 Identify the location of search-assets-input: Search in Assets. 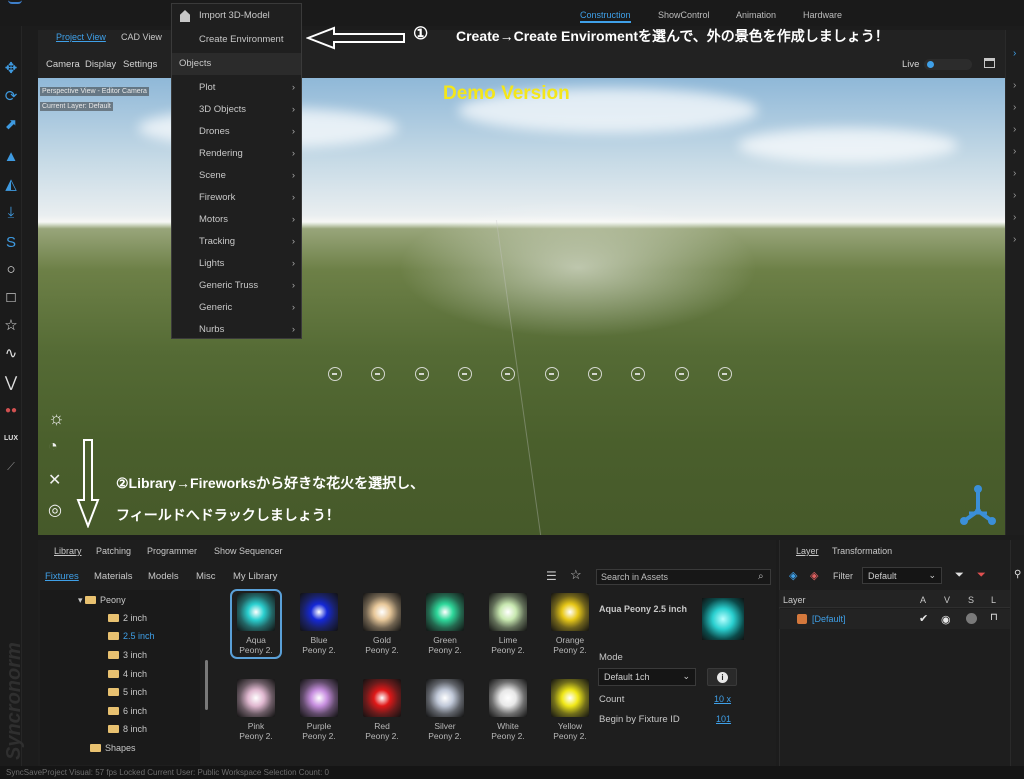
(683, 577).